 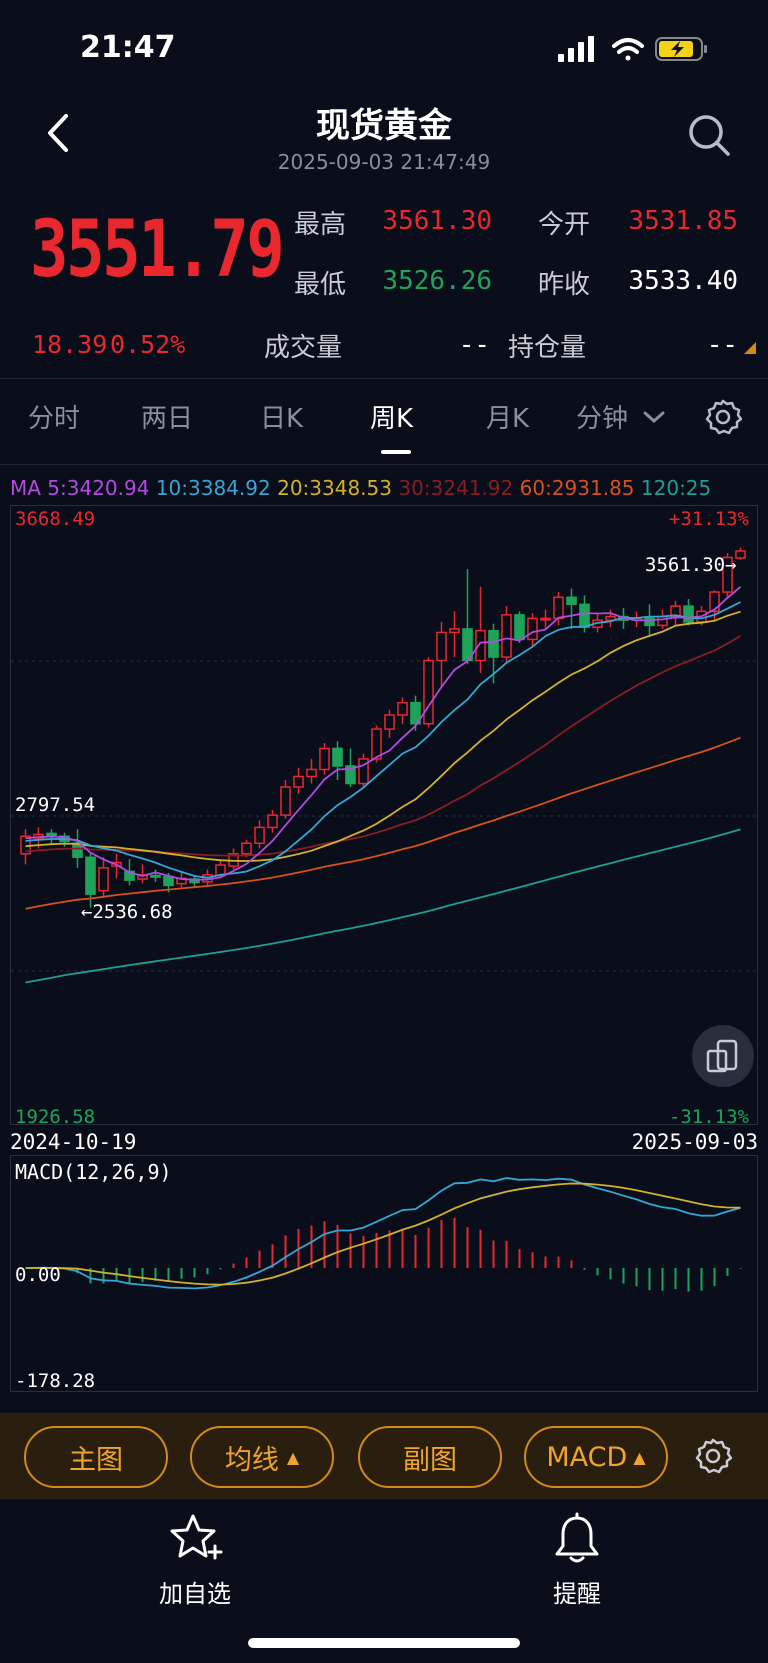 I want to click on divider, so click(x=384, y=378).